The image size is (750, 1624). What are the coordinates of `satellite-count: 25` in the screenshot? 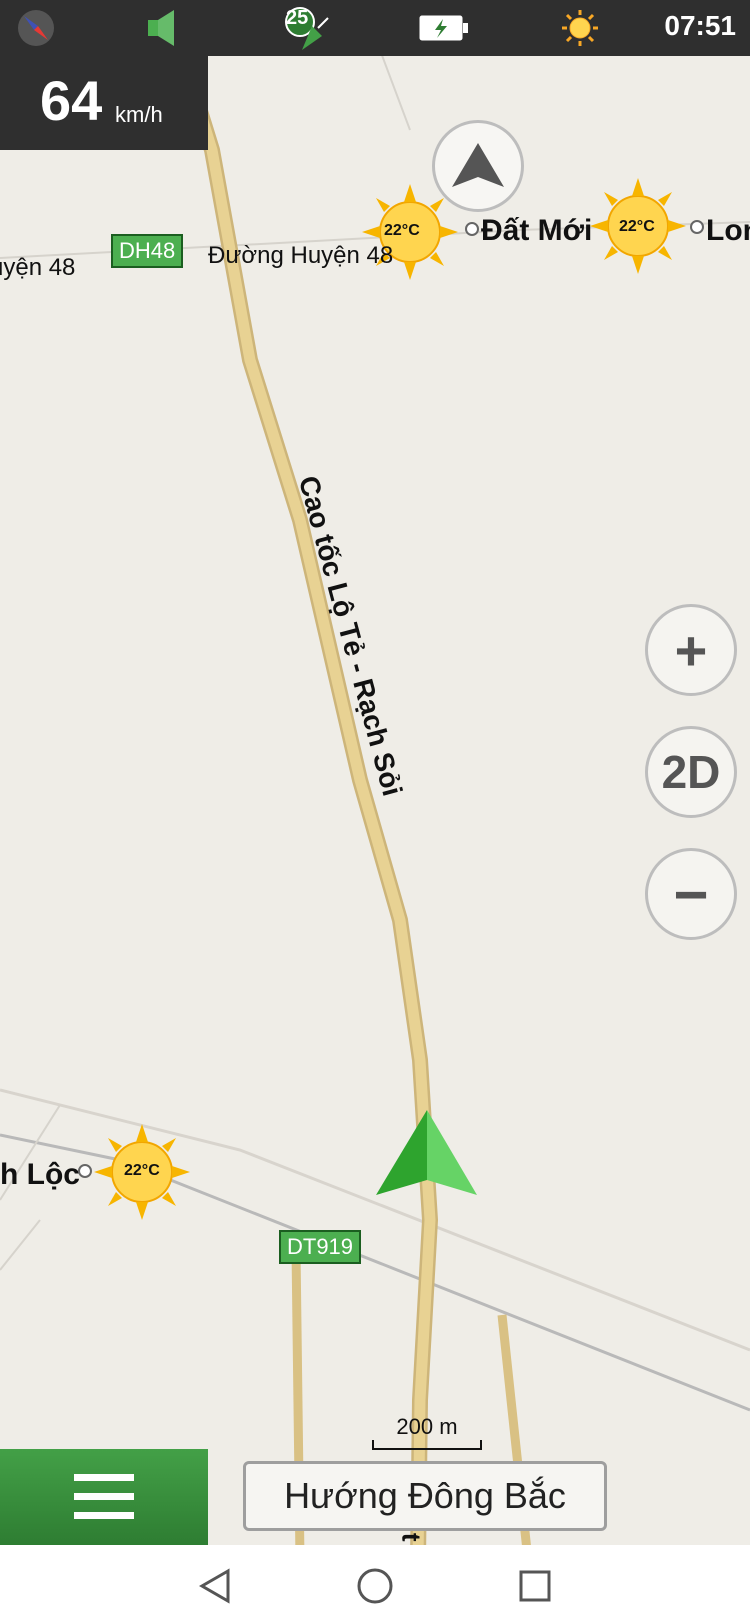 It's located at (297, 18).